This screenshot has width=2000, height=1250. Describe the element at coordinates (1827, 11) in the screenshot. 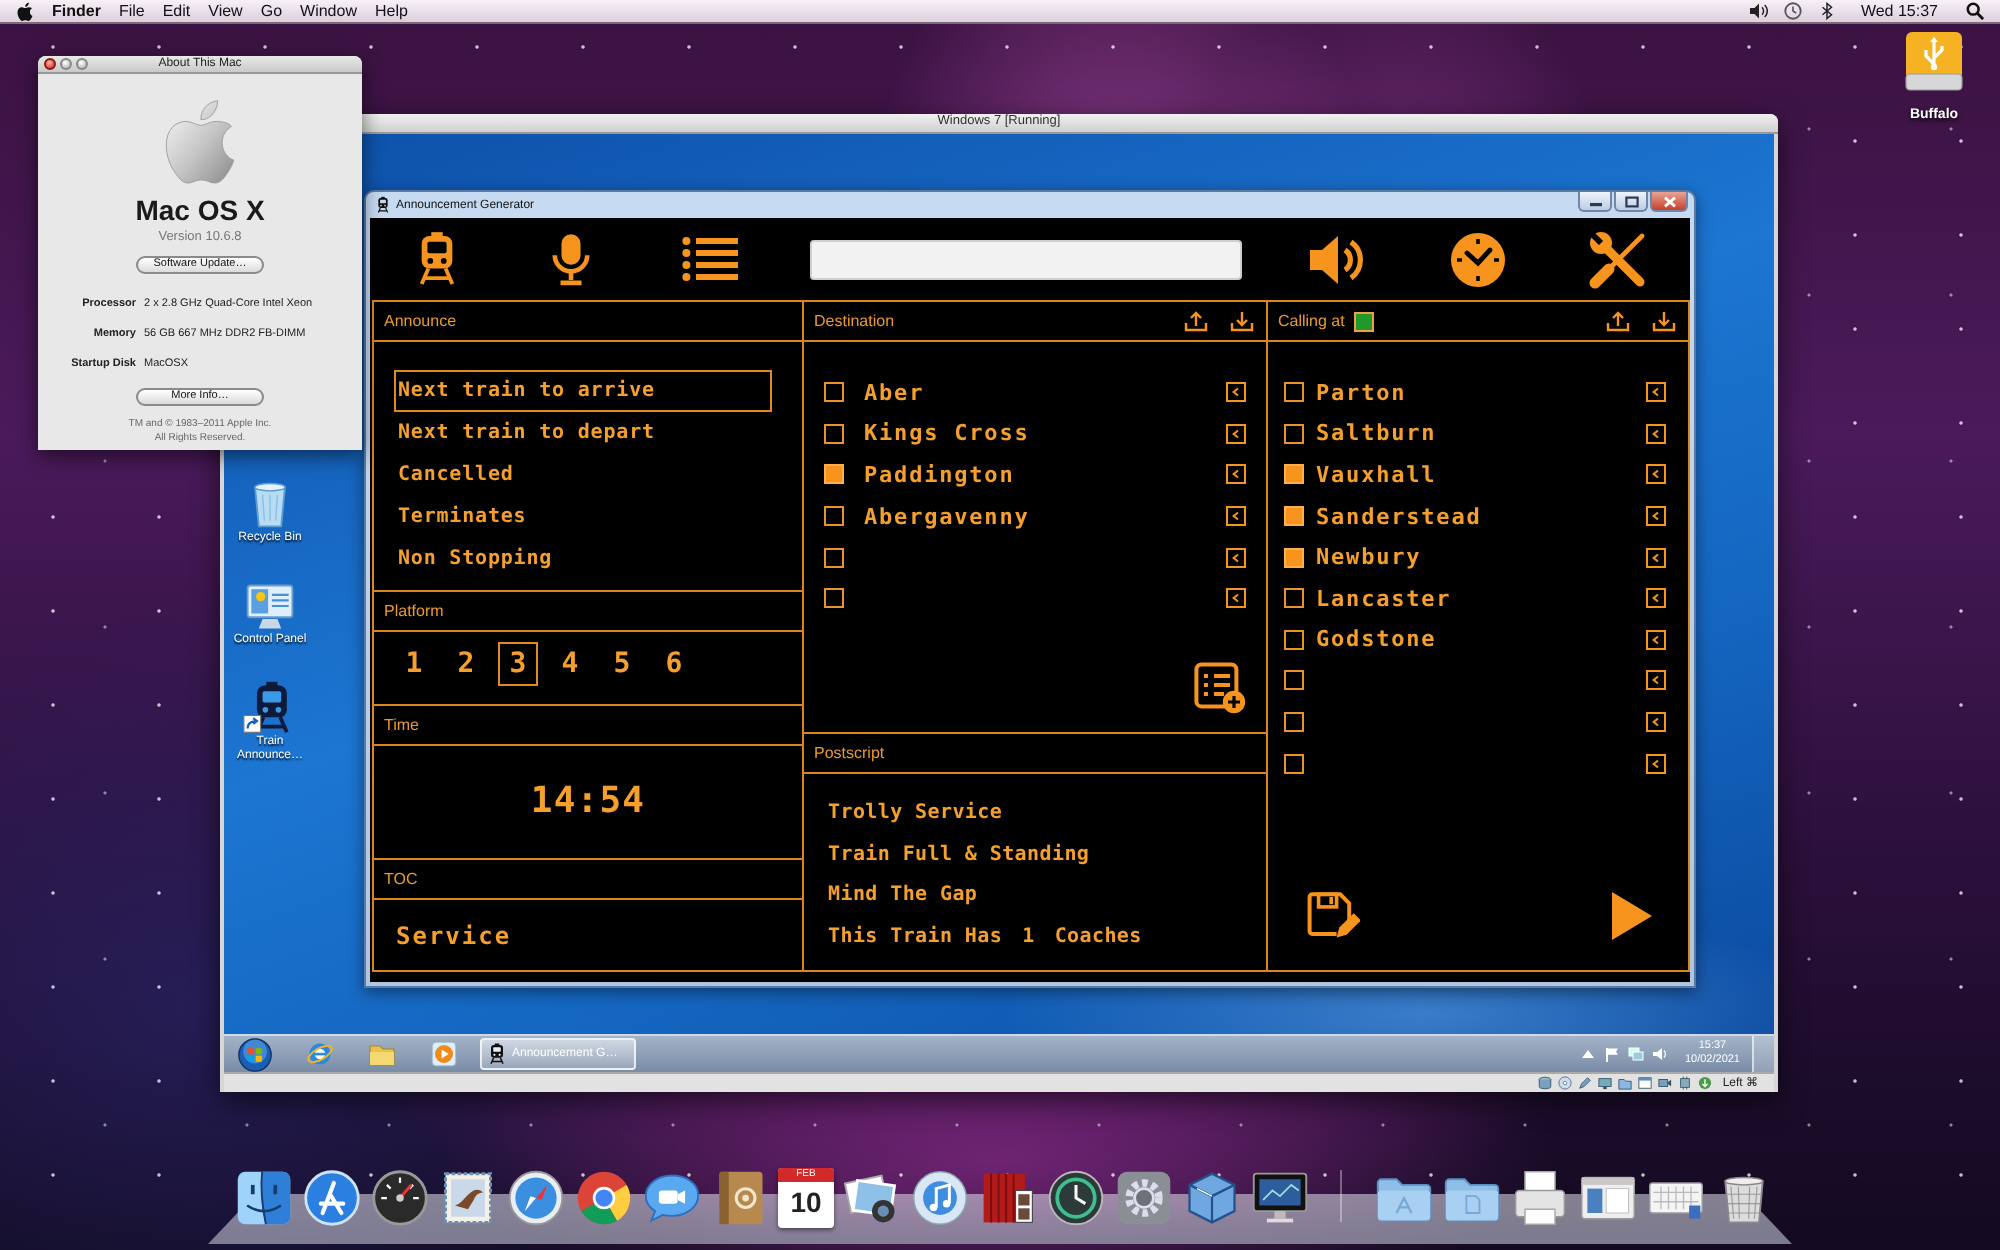

I see `bluetooth-icon` at that location.